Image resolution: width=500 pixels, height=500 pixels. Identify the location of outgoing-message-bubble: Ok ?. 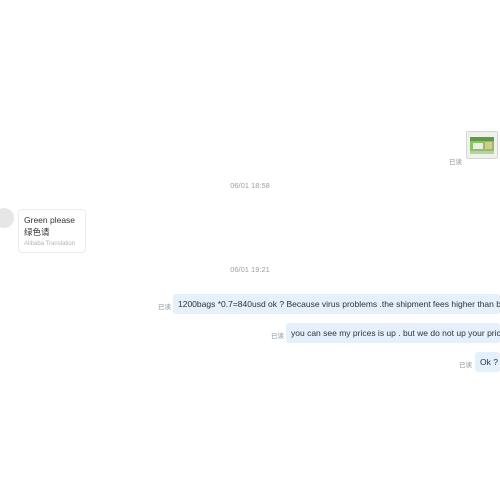
(487, 362).